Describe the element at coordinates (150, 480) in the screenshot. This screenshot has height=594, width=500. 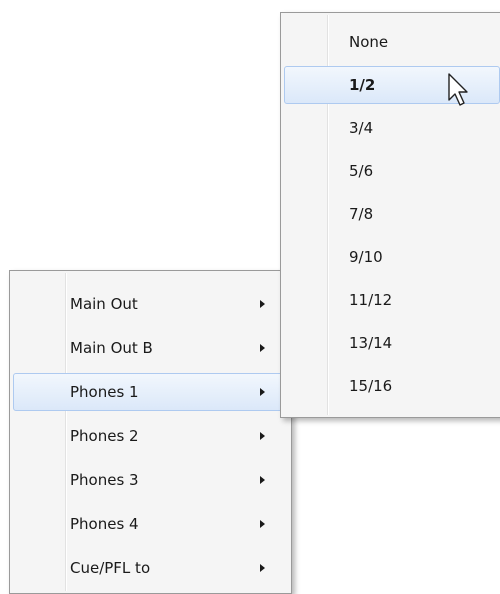
I see `menu-item-phones-3: Phones 3` at that location.